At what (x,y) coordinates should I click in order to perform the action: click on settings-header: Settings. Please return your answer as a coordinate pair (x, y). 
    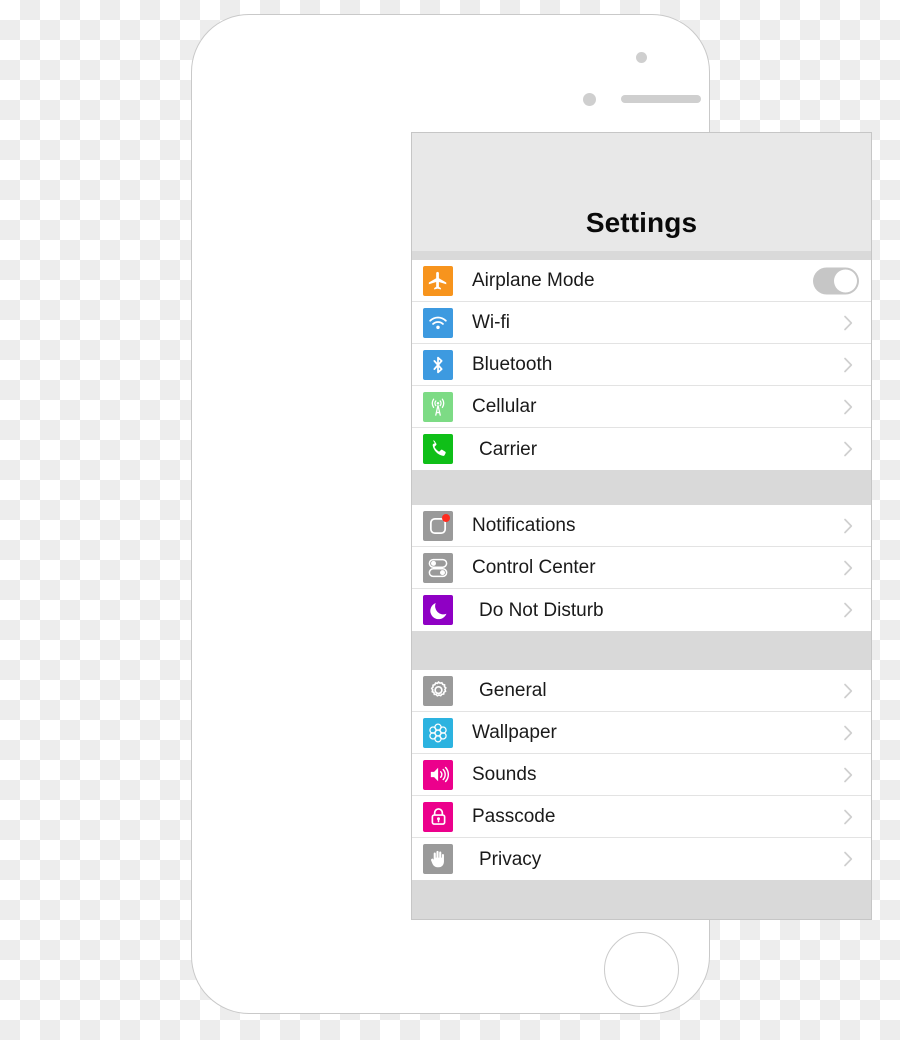
    Looking at the image, I should click on (641, 192).